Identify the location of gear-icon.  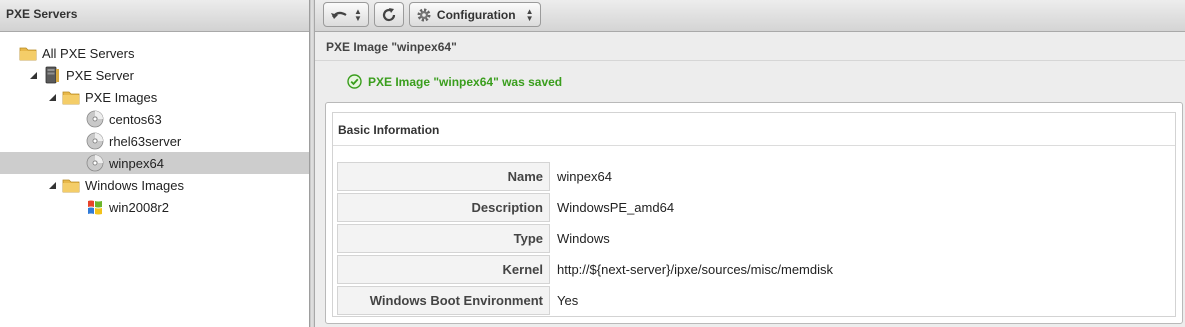
(424, 14).